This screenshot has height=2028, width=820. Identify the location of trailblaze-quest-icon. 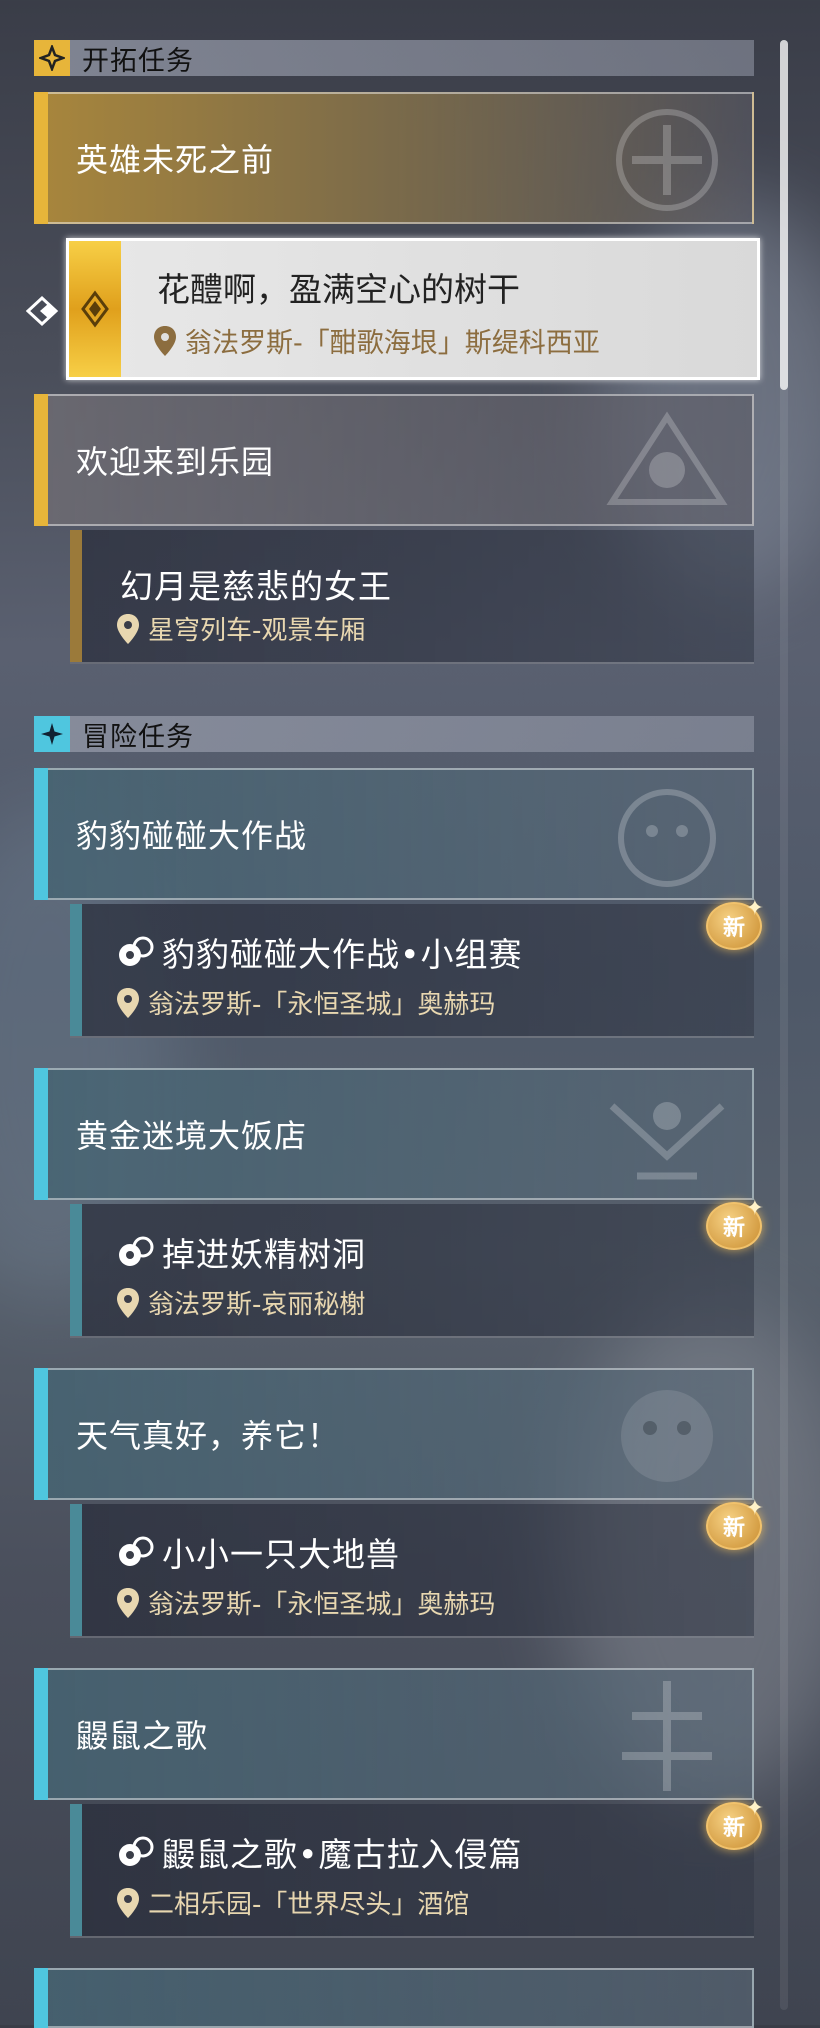
(95, 309).